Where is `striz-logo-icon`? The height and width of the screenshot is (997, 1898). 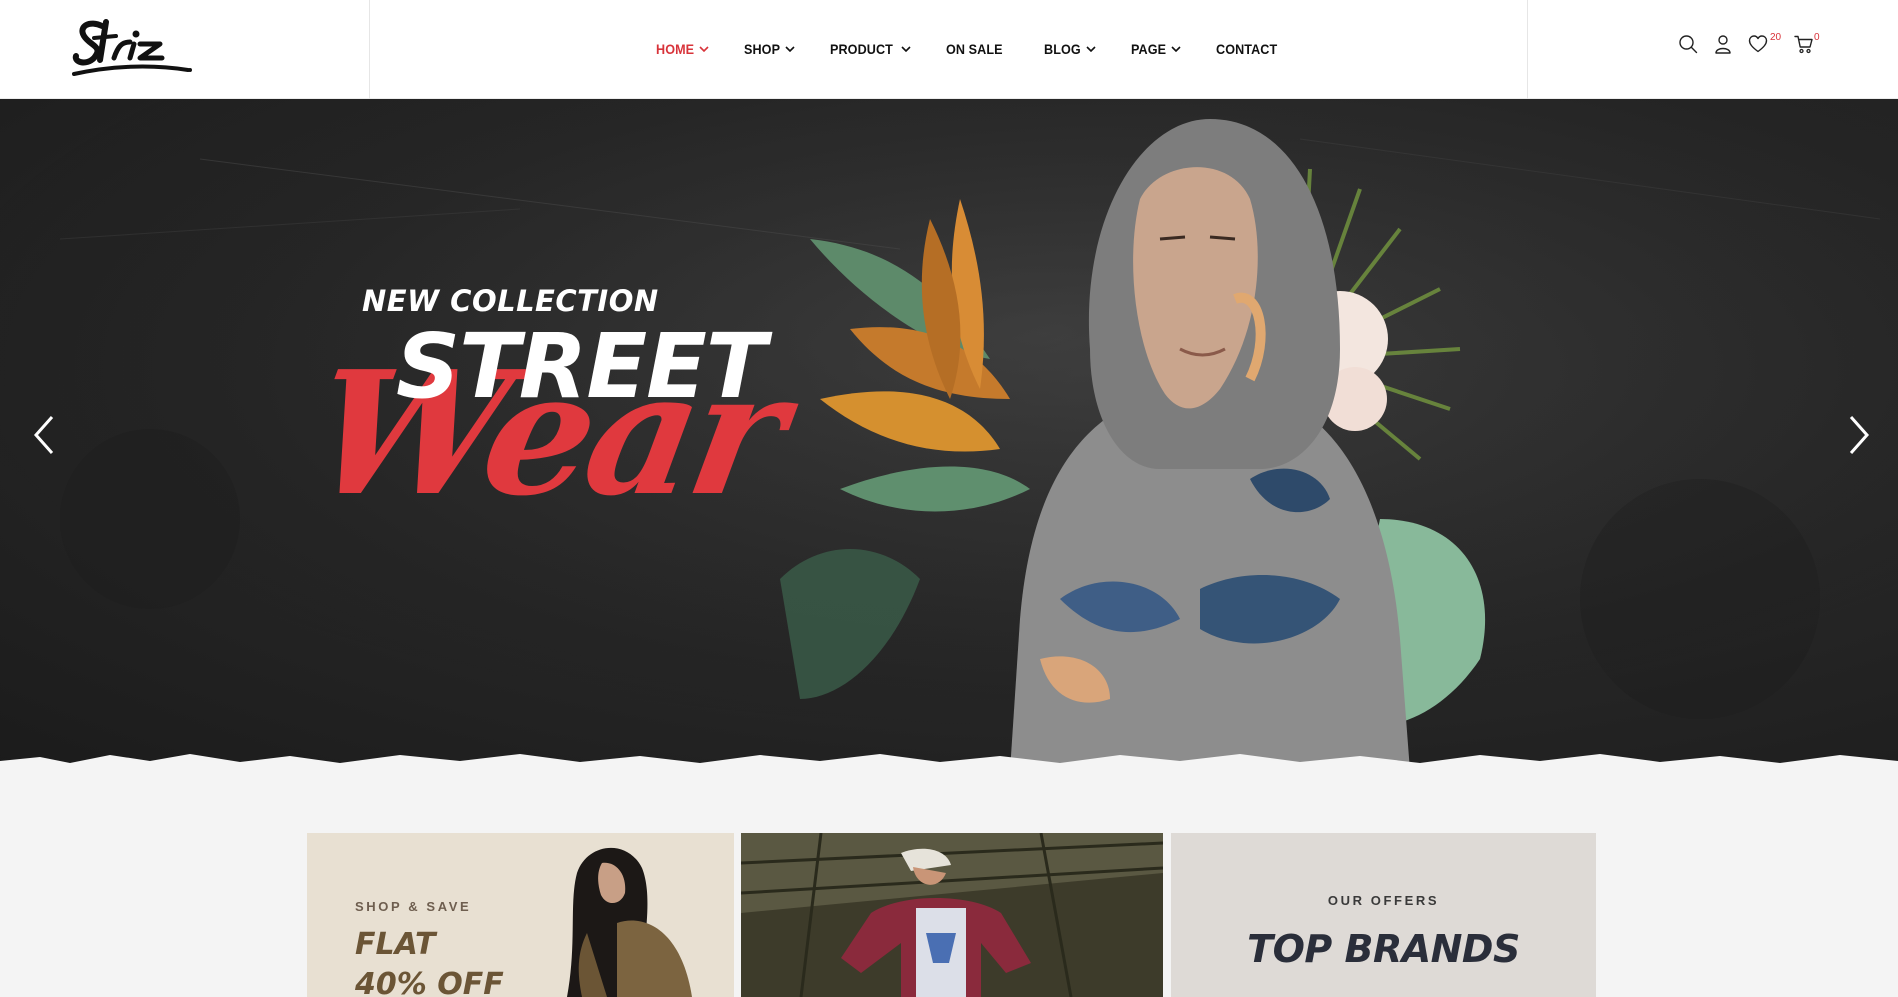
striz-logo-icon is located at coordinates (132, 47).